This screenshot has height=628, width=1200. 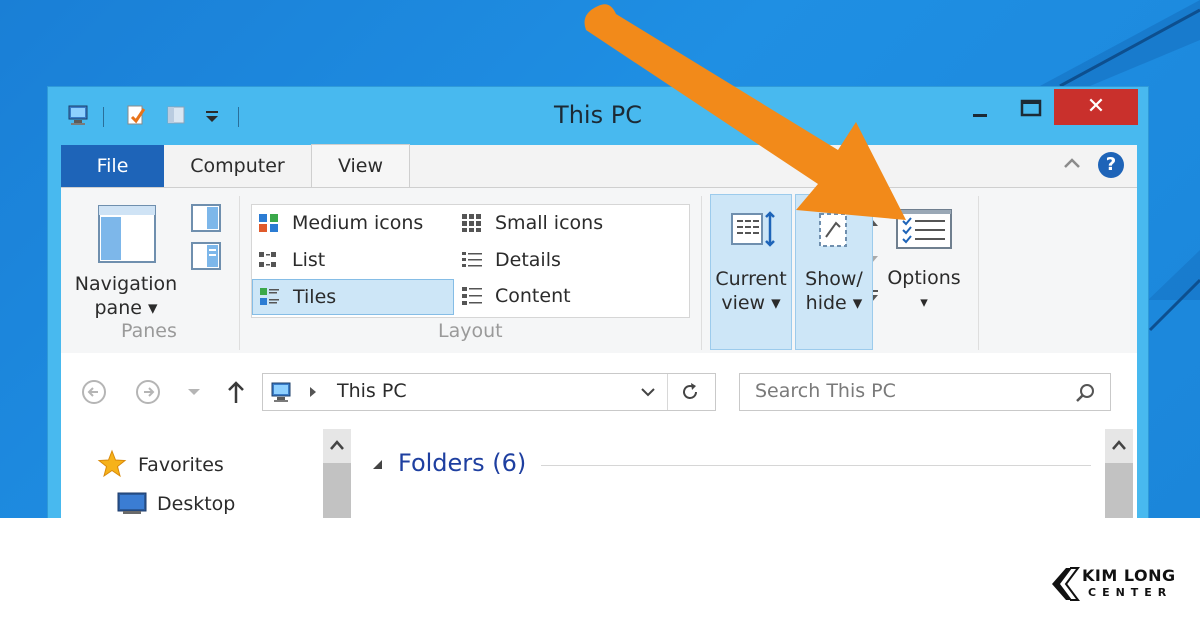 What do you see at coordinates (834, 279) in the screenshot?
I see `show-hide-label-line1: Show/` at bounding box center [834, 279].